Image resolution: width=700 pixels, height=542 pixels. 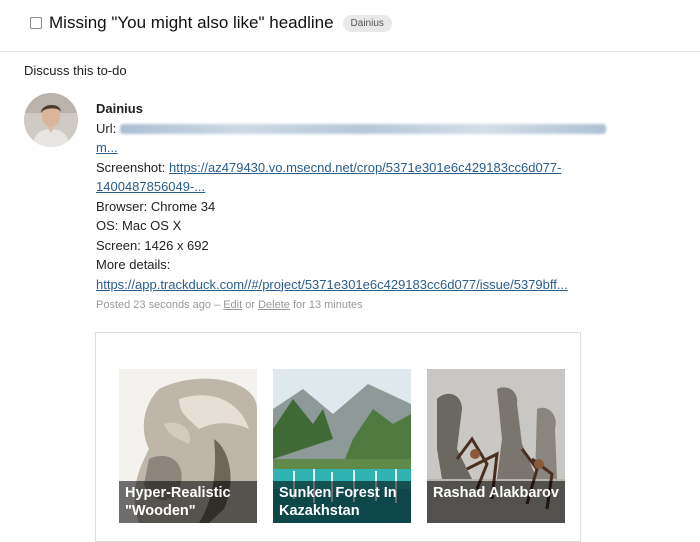 What do you see at coordinates (153, 305) in the screenshot?
I see `posted-time: Posted 23 seconds ago` at bounding box center [153, 305].